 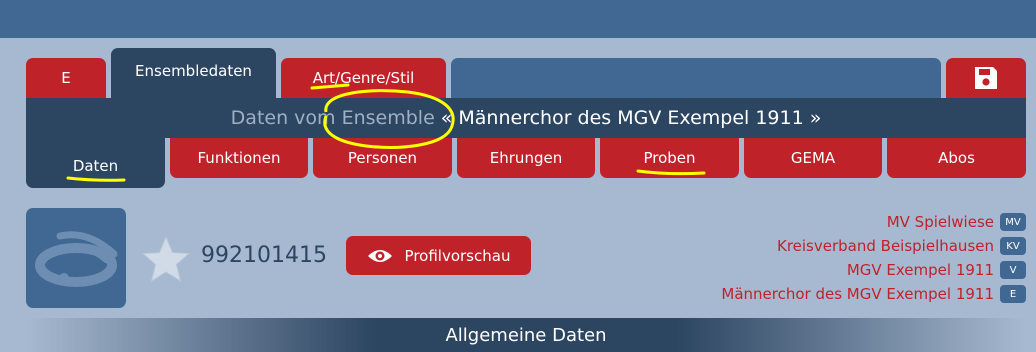 What do you see at coordinates (526, 158) in the screenshot?
I see `subtab-ehrungen: Ehrungen` at bounding box center [526, 158].